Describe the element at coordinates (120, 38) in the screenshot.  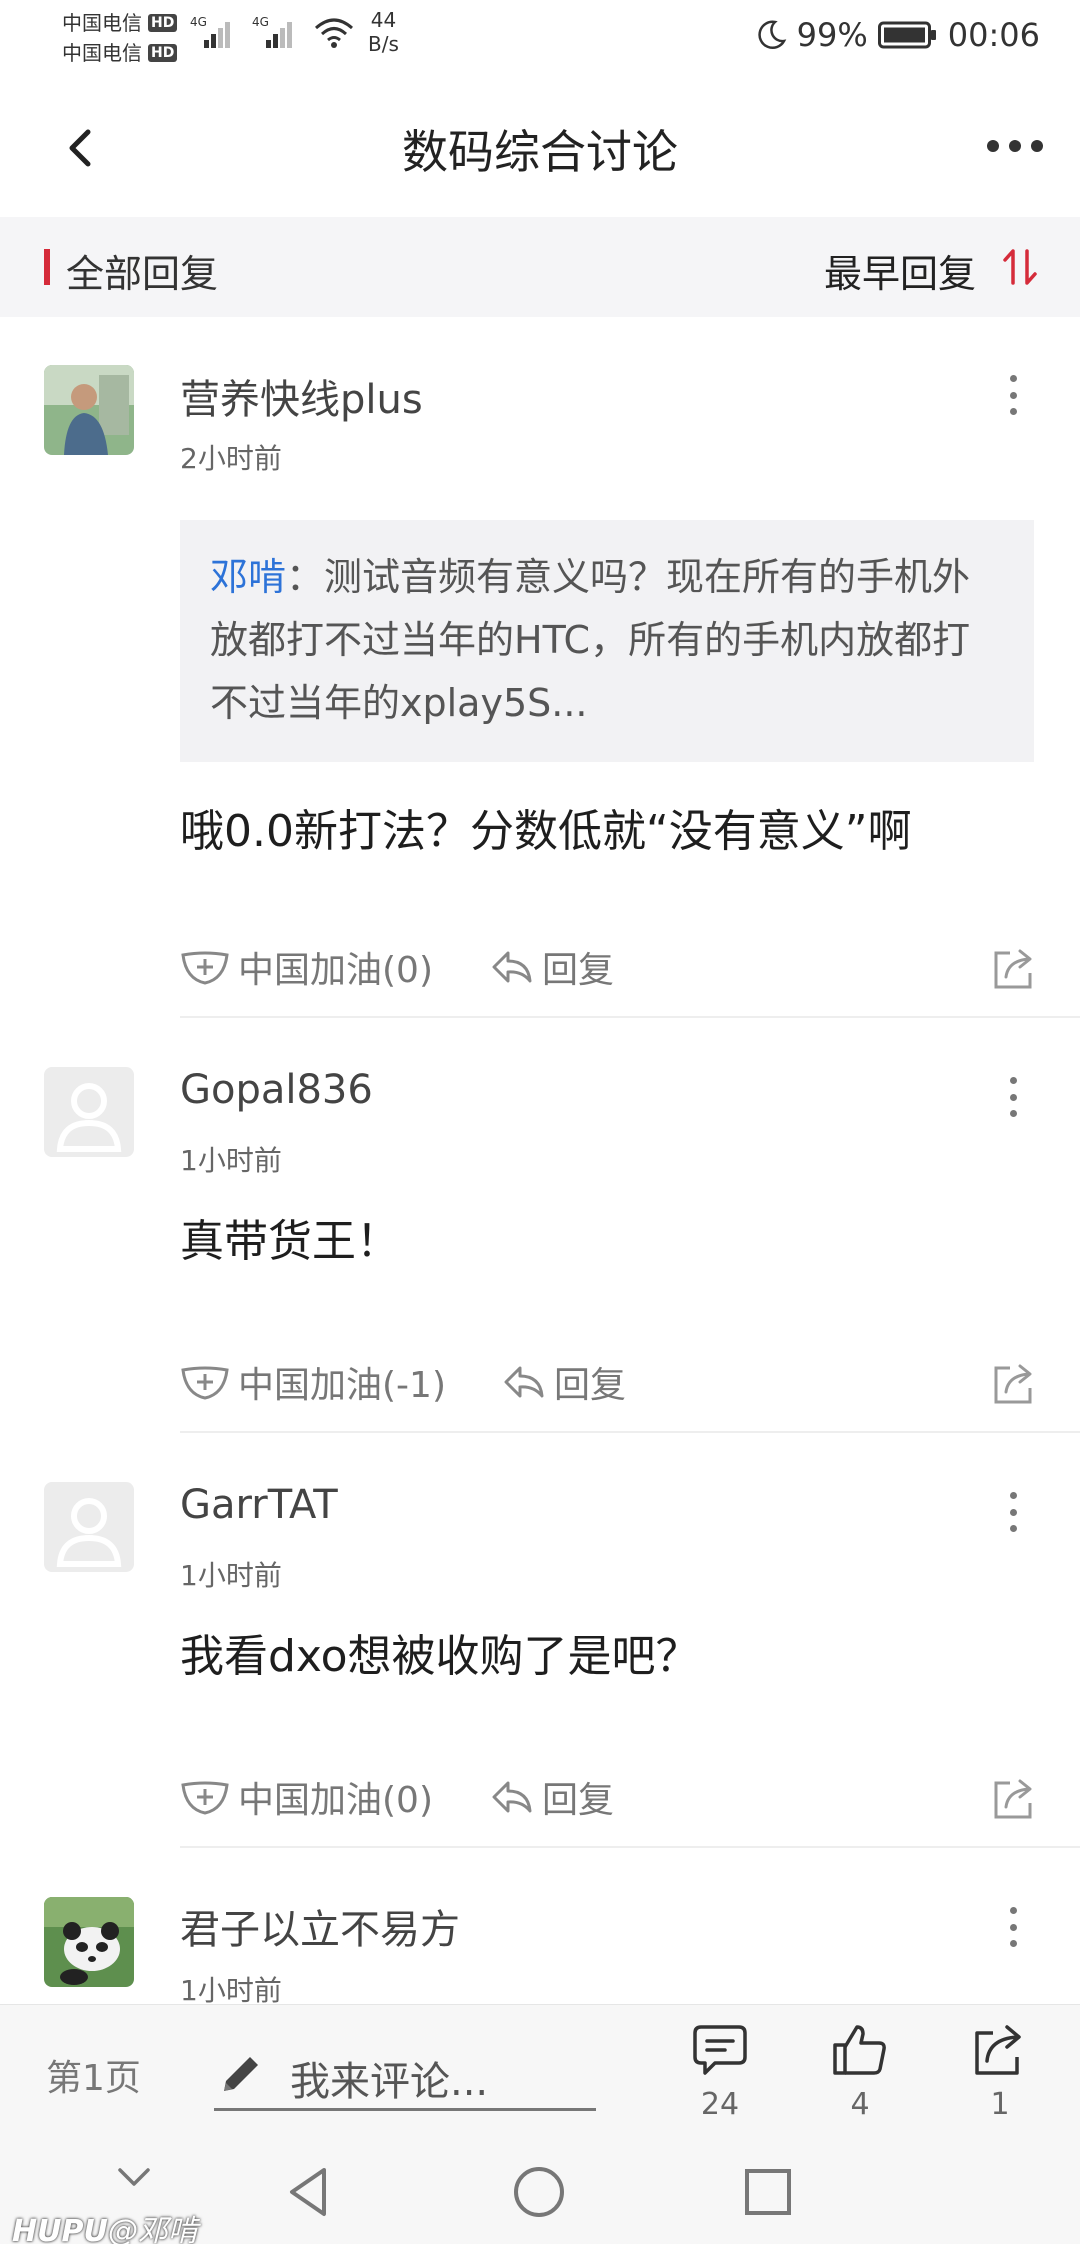
I see `carrier-info: 中国电信 HD 中国电信 HD` at that location.